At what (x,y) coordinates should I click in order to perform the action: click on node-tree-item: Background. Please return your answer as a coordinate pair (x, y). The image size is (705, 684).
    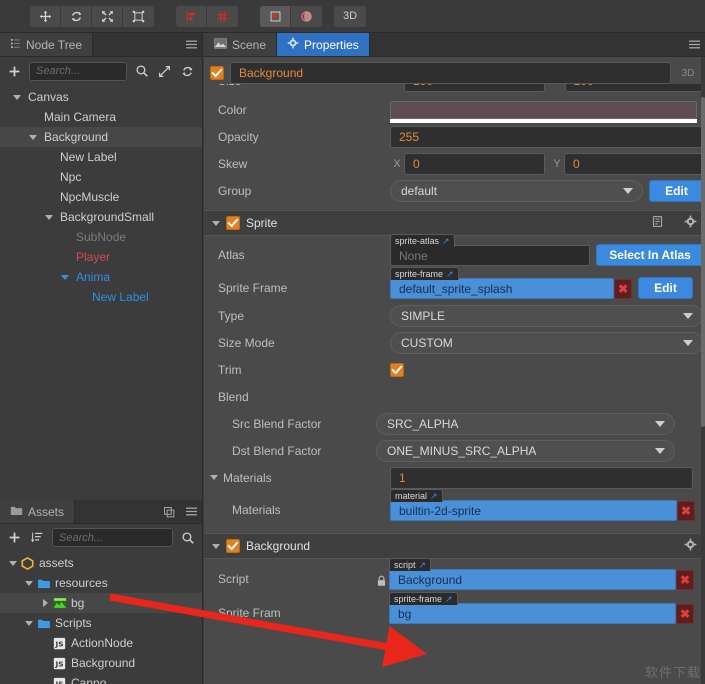
    Looking at the image, I should click on (101, 137).